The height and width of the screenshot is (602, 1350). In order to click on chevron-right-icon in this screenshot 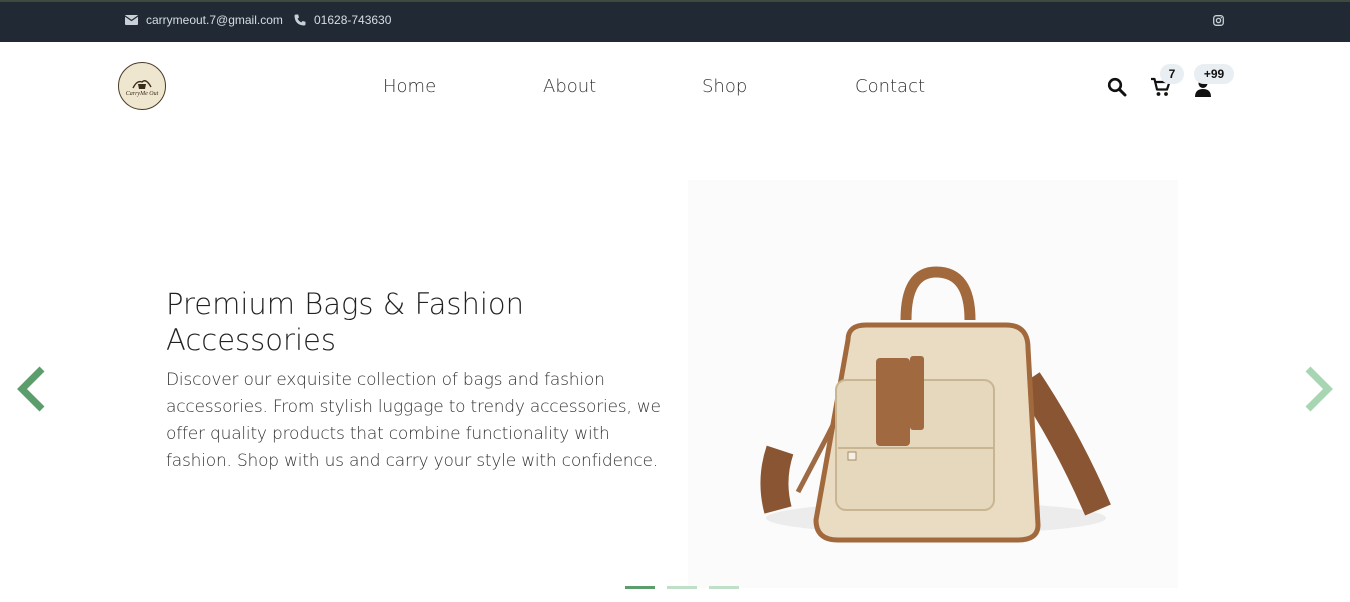, I will do `click(1319, 389)`.